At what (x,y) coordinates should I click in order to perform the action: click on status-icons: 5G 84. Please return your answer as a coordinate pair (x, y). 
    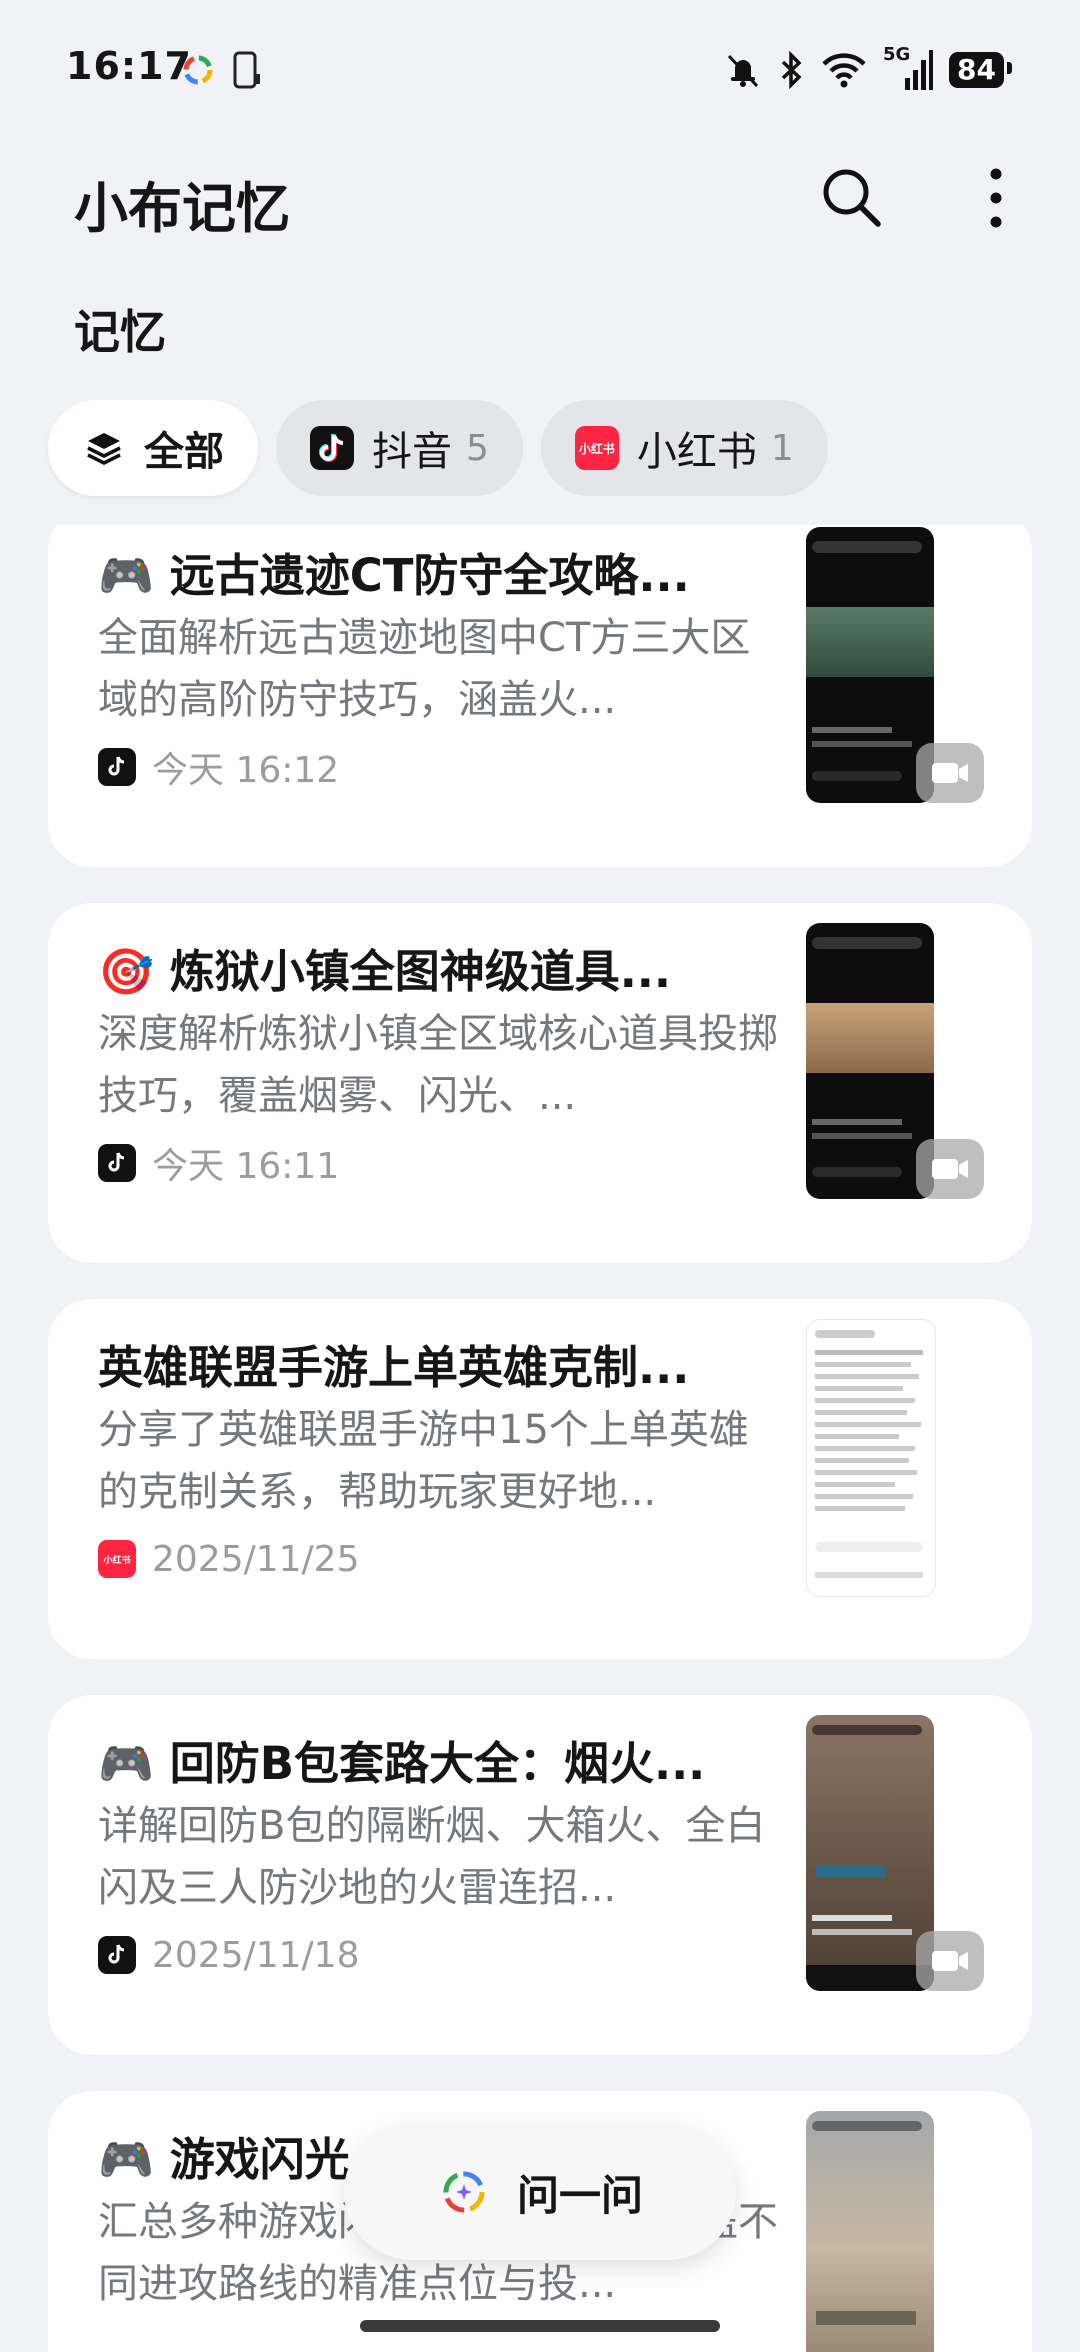
    Looking at the image, I should click on (867, 68).